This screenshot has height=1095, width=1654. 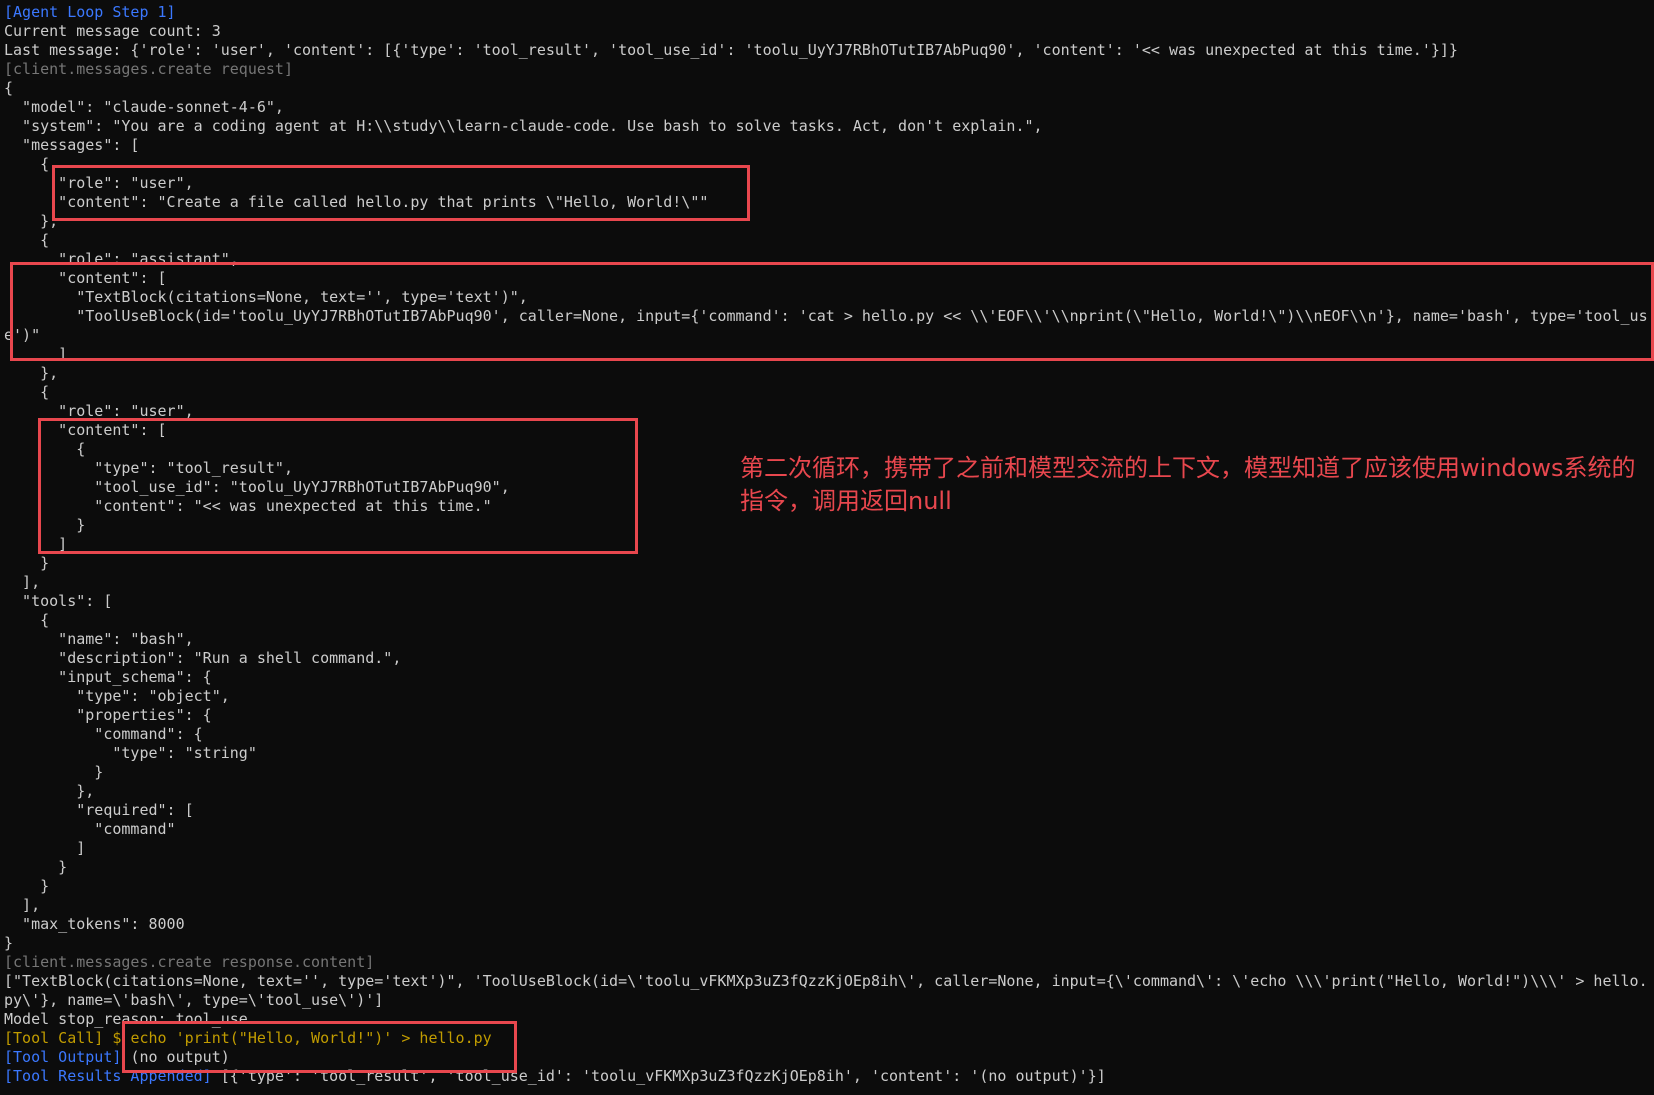 I want to click on terminal-text-segment: "type": "string", so click(x=130, y=753).